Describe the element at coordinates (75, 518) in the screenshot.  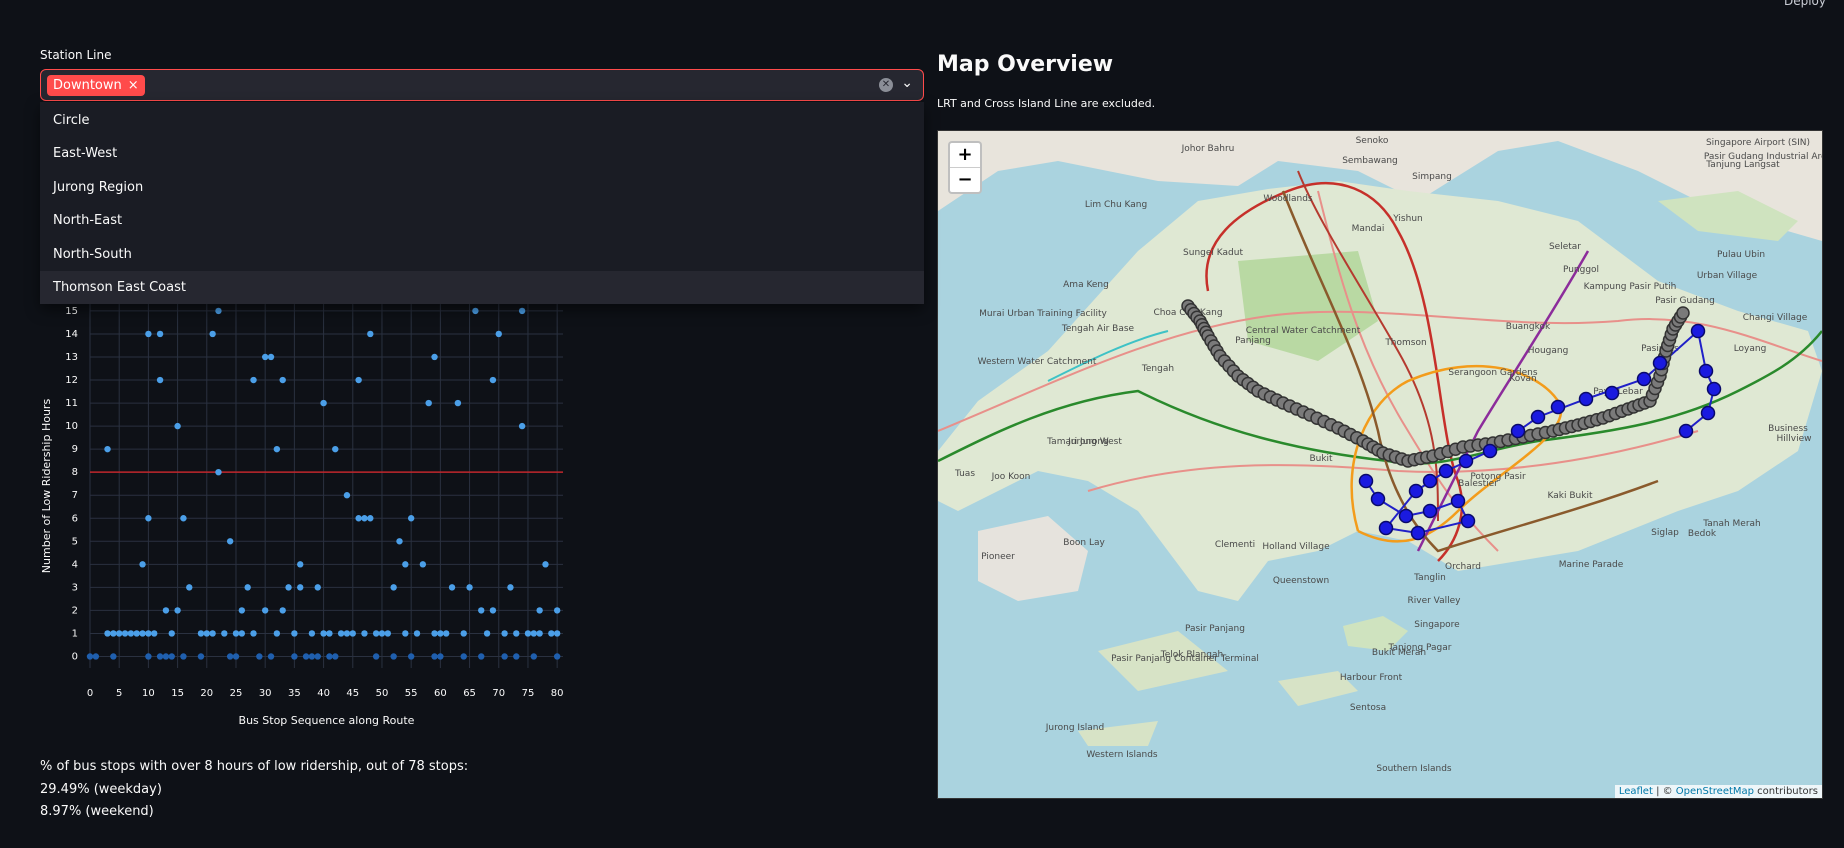
I see `y-tick-label: 6` at that location.